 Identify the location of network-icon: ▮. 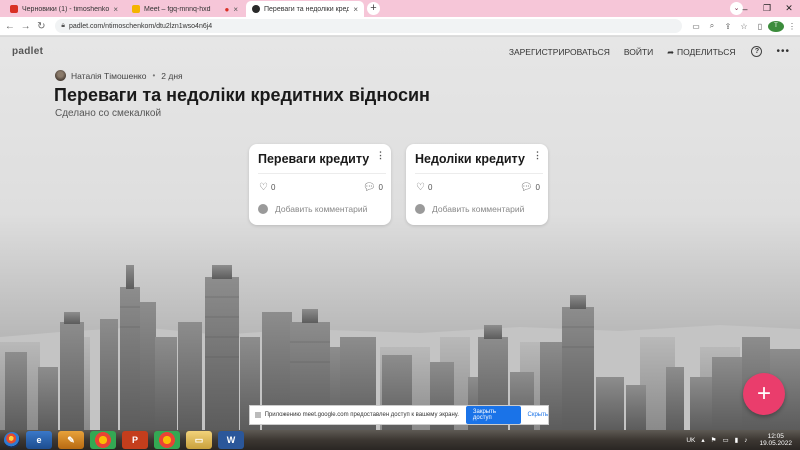
(737, 440).